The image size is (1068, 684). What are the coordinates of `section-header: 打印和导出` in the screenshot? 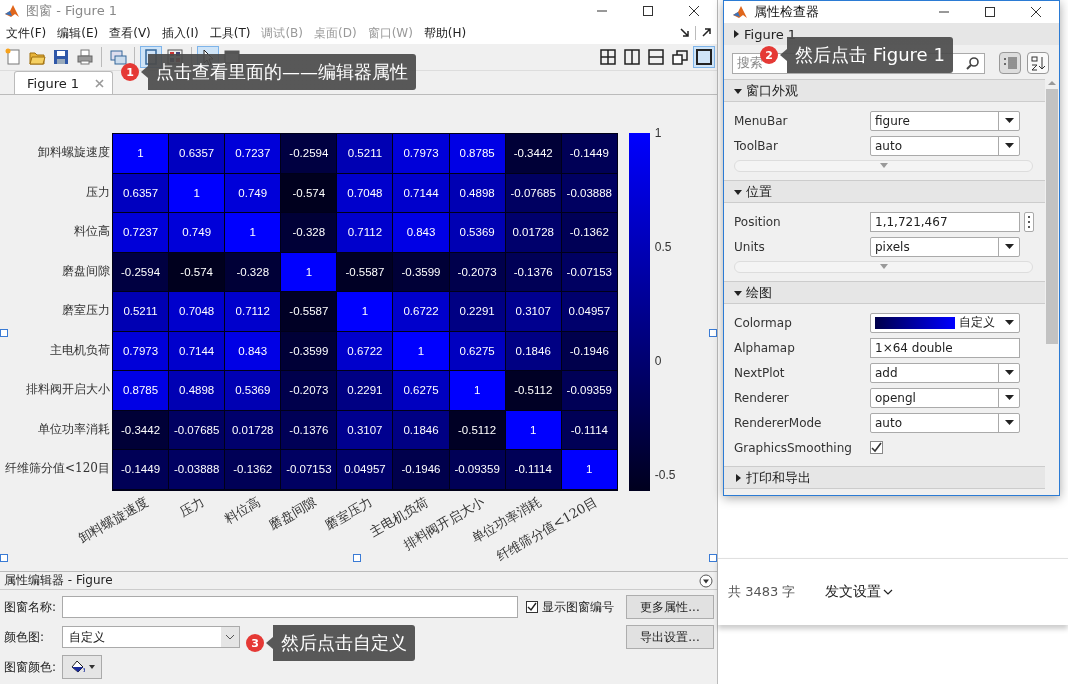 It's located at (884, 477).